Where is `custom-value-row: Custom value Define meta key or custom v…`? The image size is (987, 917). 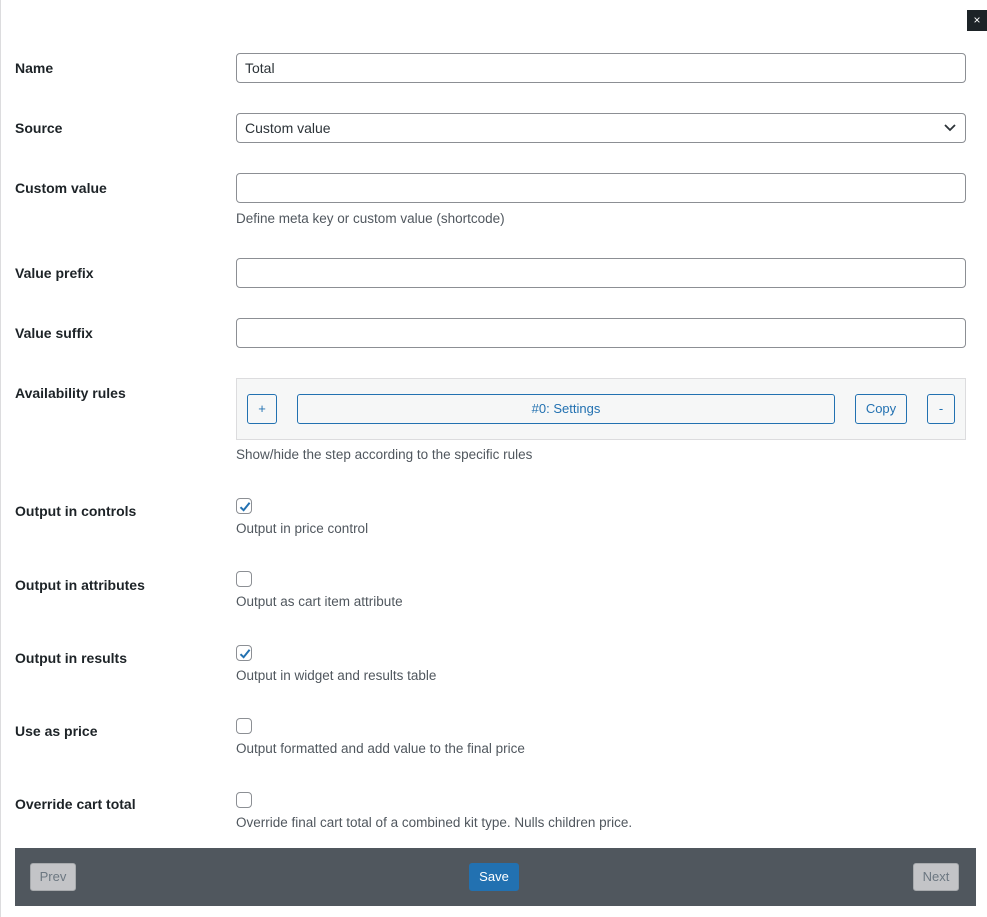
custom-value-row: Custom value Define meta key or custom v… is located at coordinates (490, 203).